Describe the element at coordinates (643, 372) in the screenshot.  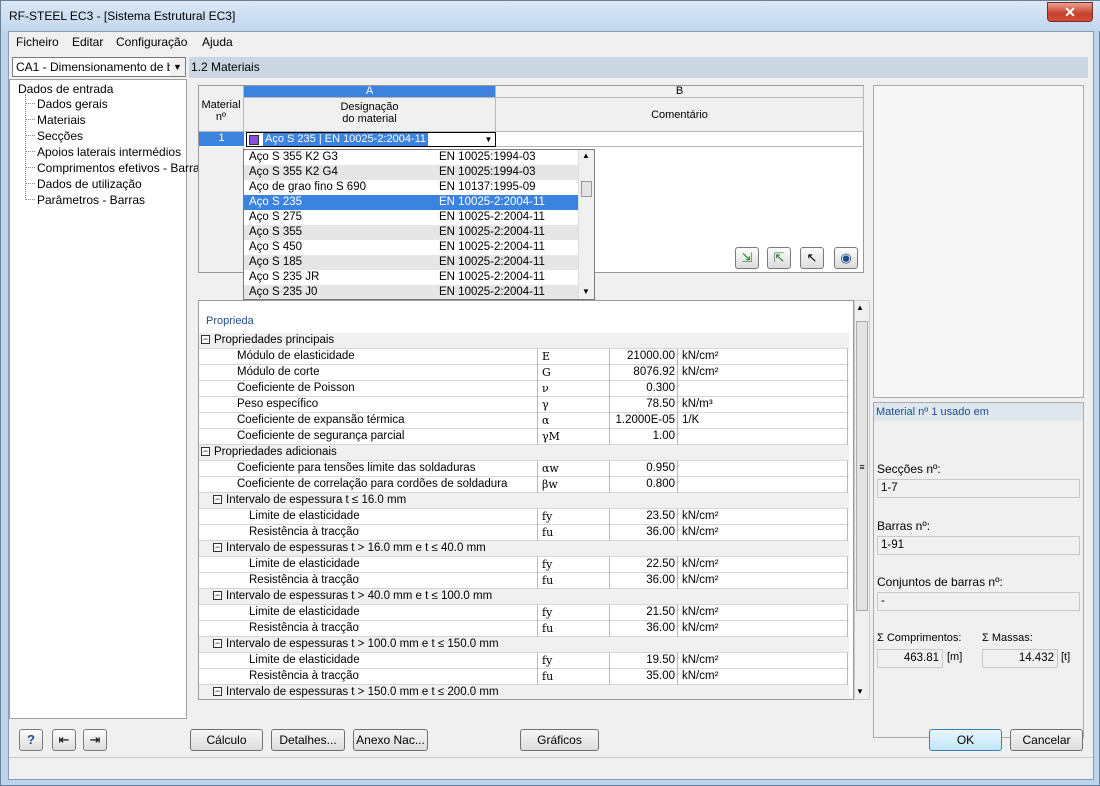
I see `property-value: 8076.92` at that location.